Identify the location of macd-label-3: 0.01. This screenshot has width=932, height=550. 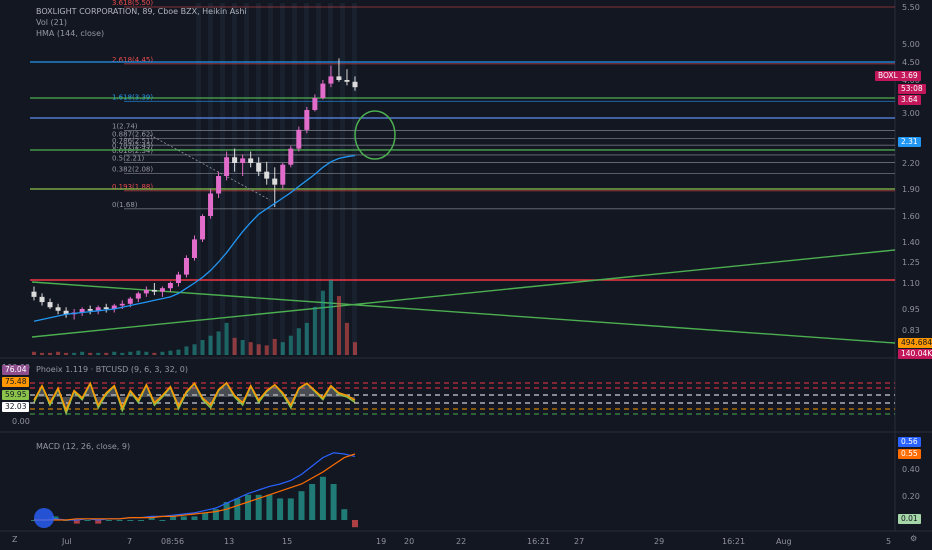
(909, 519).